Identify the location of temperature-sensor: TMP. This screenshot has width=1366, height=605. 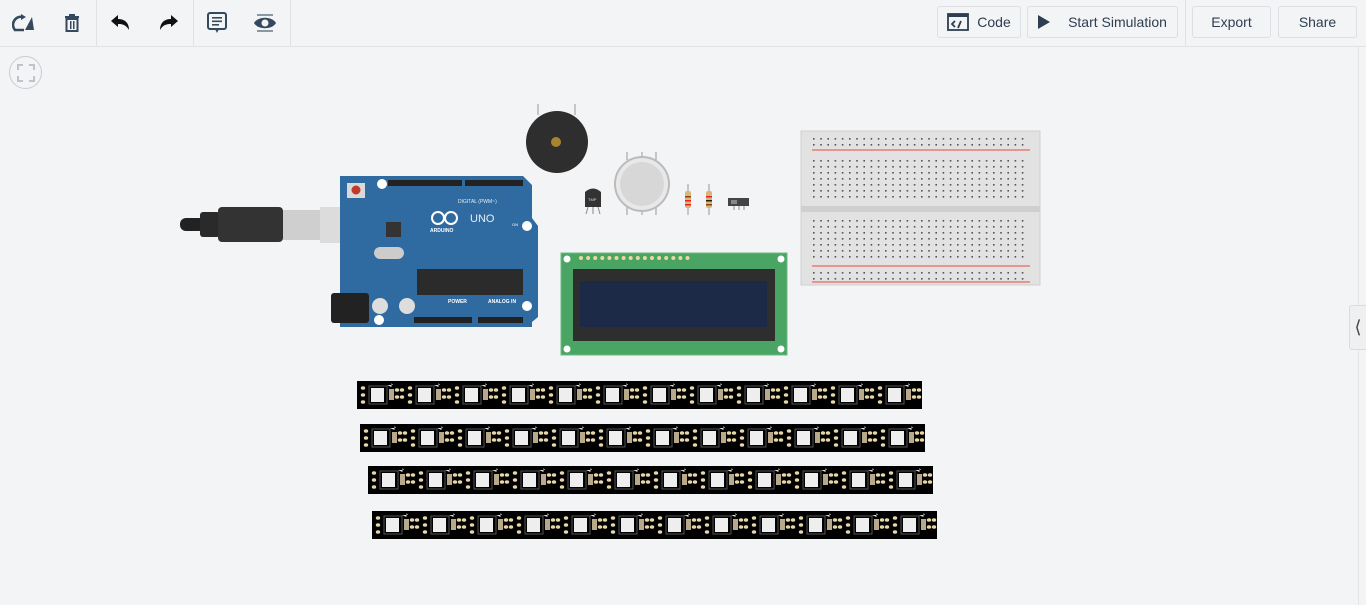
(593, 201).